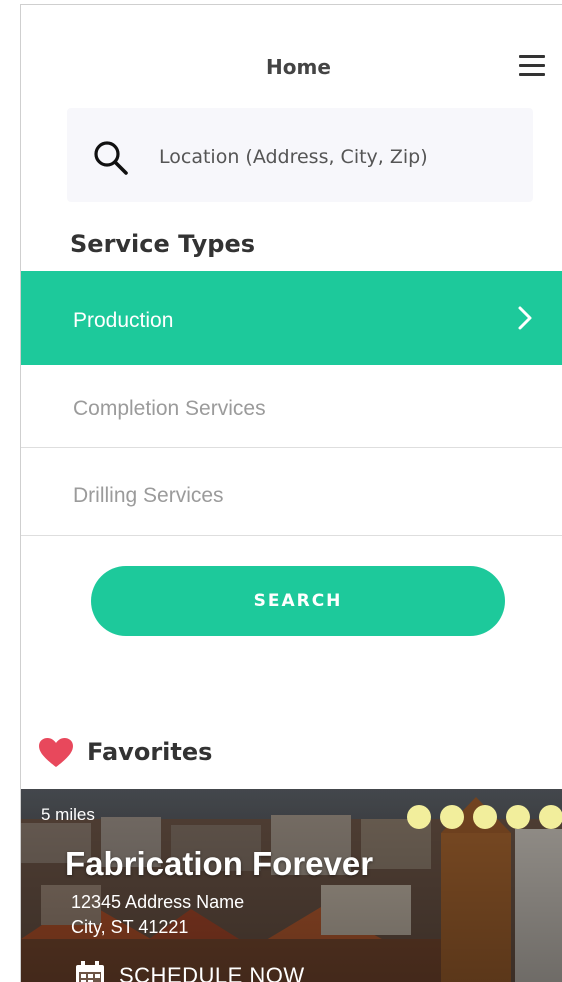 The height and width of the screenshot is (982, 562). What do you see at coordinates (169, 408) in the screenshot?
I see `service-item-label: Completion Services` at bounding box center [169, 408].